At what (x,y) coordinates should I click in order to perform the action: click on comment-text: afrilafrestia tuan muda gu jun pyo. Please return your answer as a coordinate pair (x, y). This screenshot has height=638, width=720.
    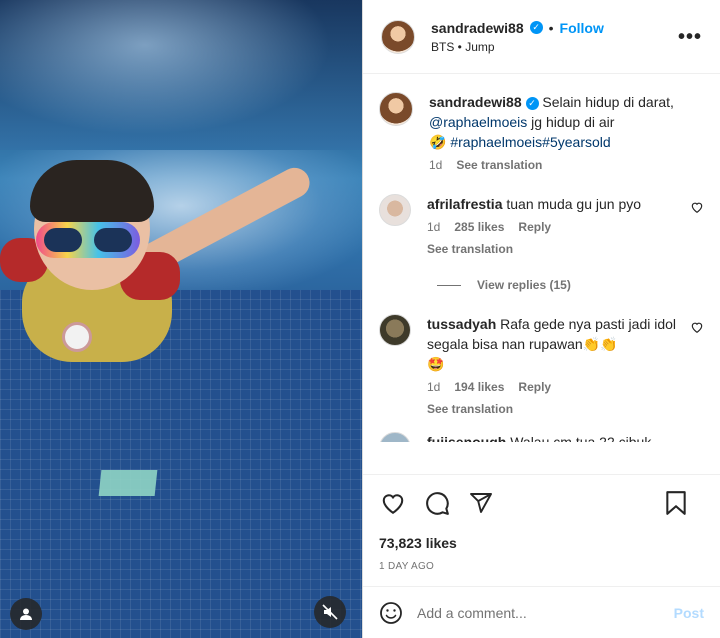
    Looking at the image, I should click on (554, 204).